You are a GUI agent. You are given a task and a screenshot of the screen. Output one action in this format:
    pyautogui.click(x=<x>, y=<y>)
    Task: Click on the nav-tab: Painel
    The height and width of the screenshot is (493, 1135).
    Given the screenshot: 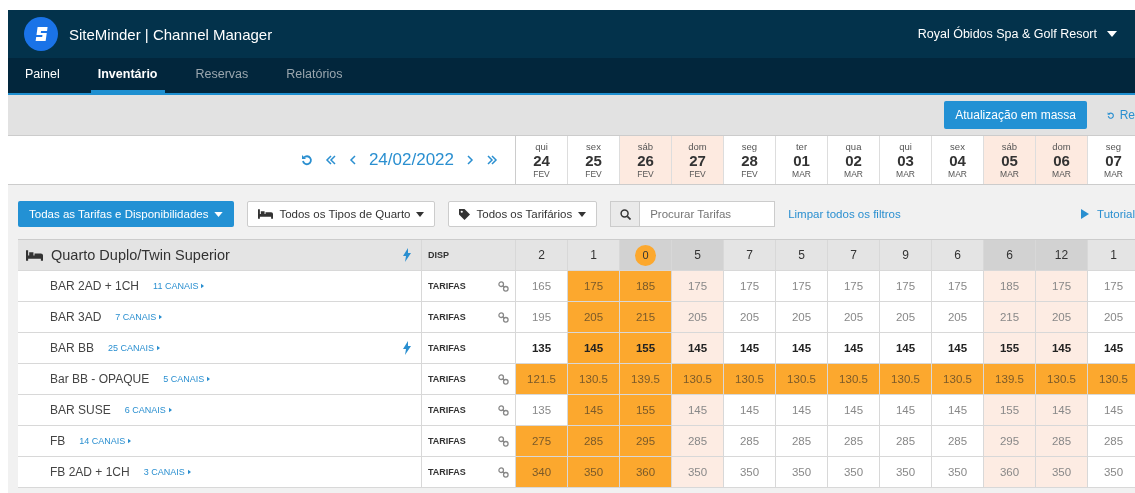 What is the action you would take?
    pyautogui.click(x=42, y=75)
    